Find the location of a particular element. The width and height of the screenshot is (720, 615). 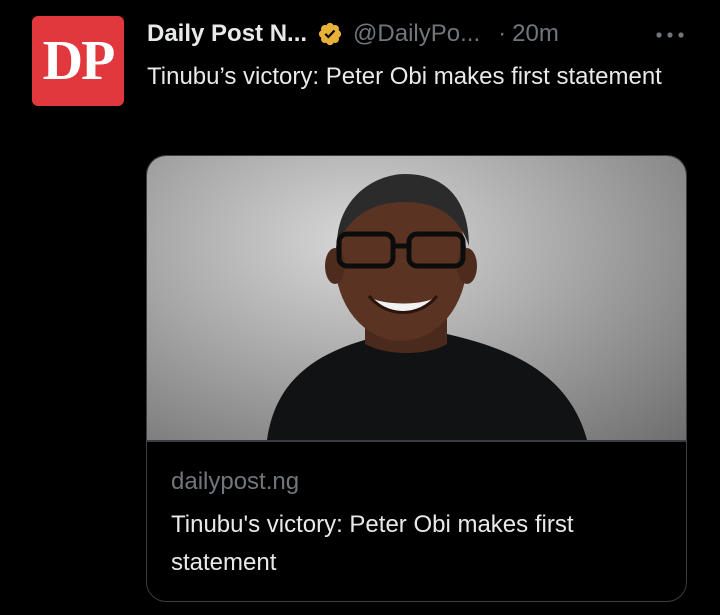

avatar: DP is located at coordinates (78, 61).